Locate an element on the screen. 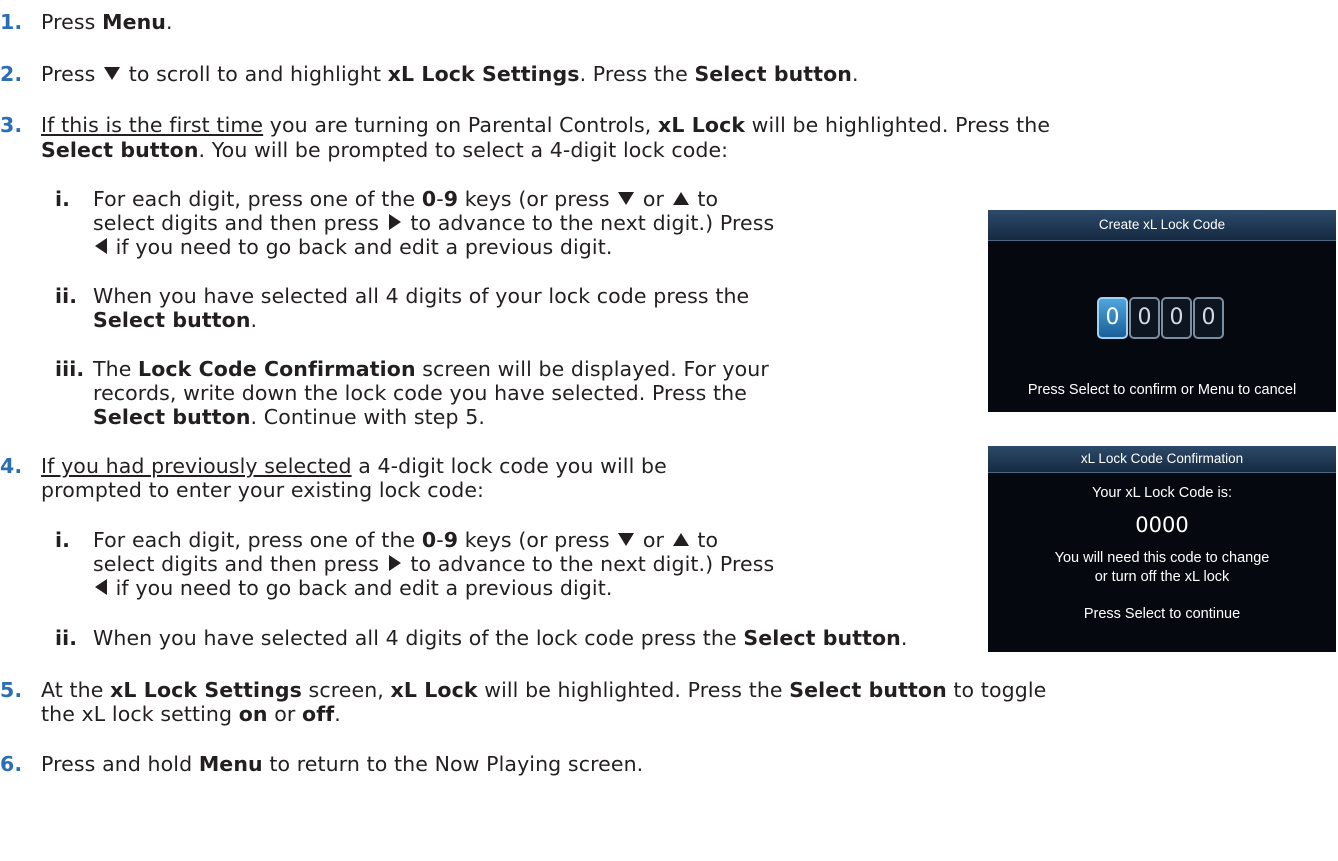 Image resolution: width=1338 pixels, height=861 pixels. substep-3-iii-line-3: Select button. Continue with step 5. is located at coordinates (289, 417).